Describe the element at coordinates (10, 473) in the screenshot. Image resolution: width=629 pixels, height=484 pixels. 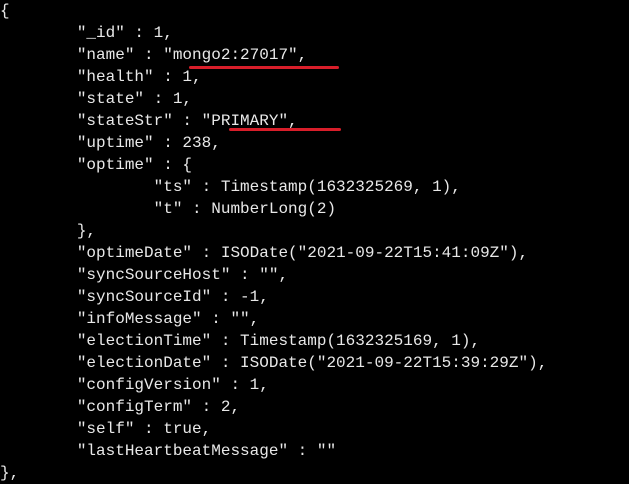
I see `json-line-close-brace: },` at that location.